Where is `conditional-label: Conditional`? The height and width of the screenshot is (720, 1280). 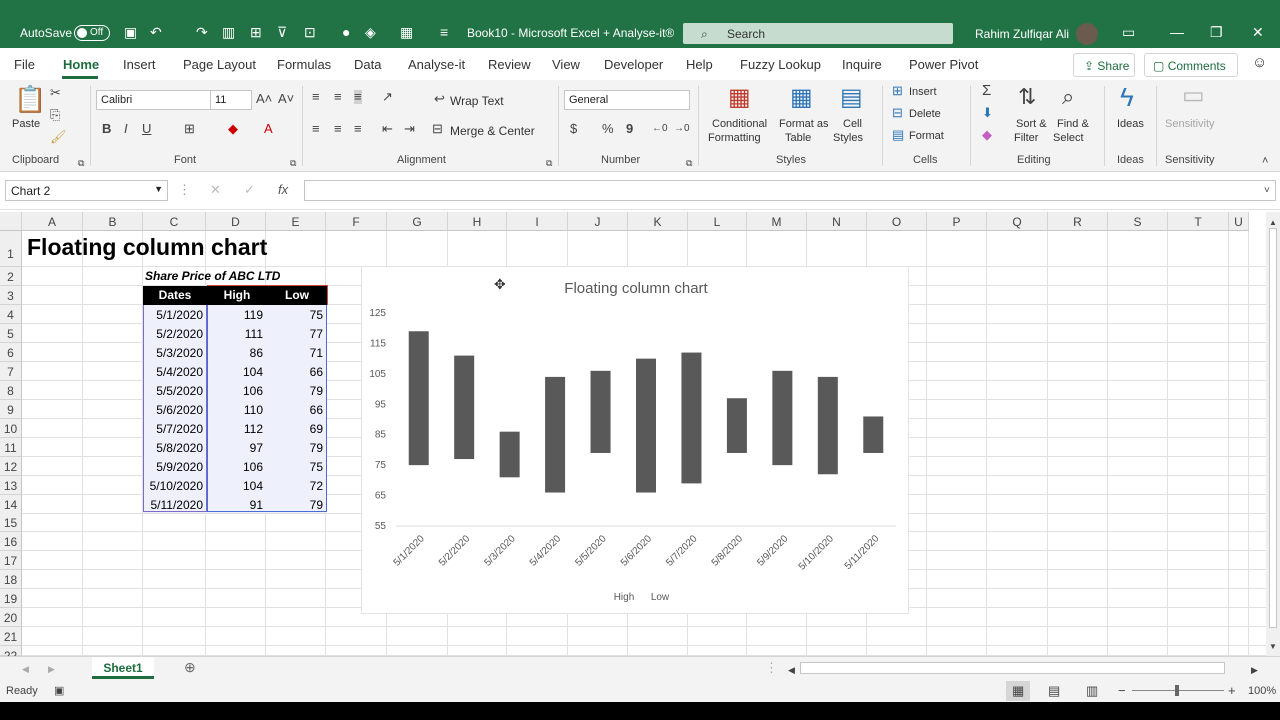
conditional-label: Conditional is located at coordinates (739, 124).